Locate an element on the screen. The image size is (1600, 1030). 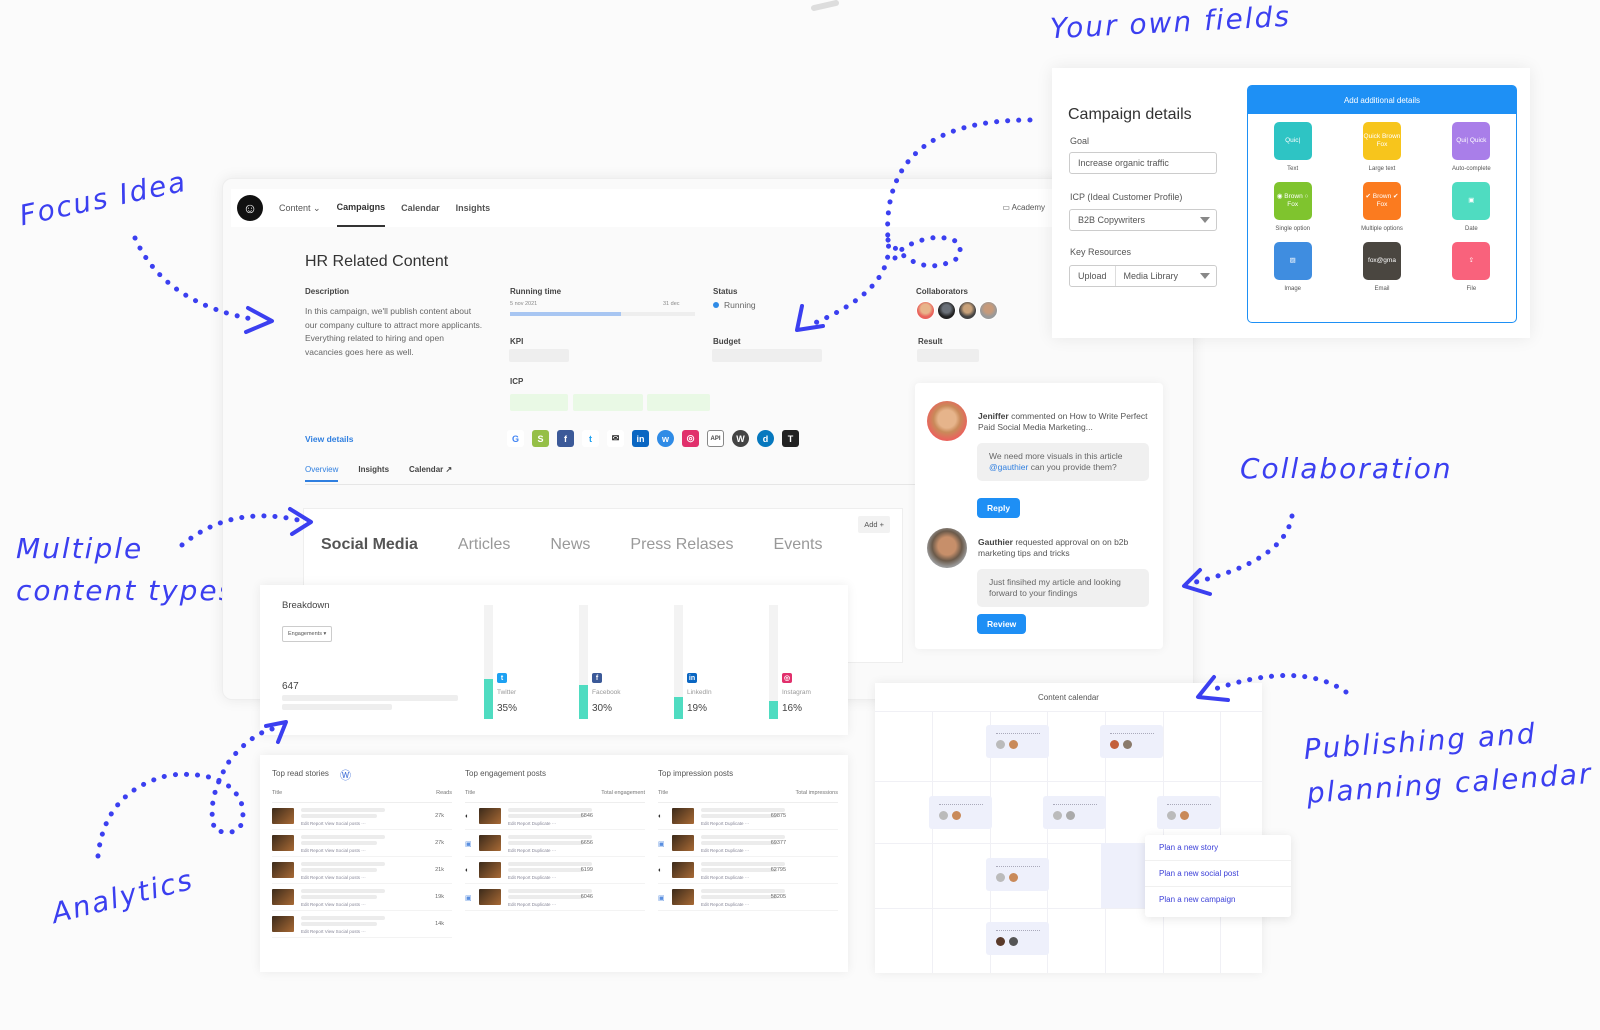
view-details-link: View details is located at coordinates (329, 439).